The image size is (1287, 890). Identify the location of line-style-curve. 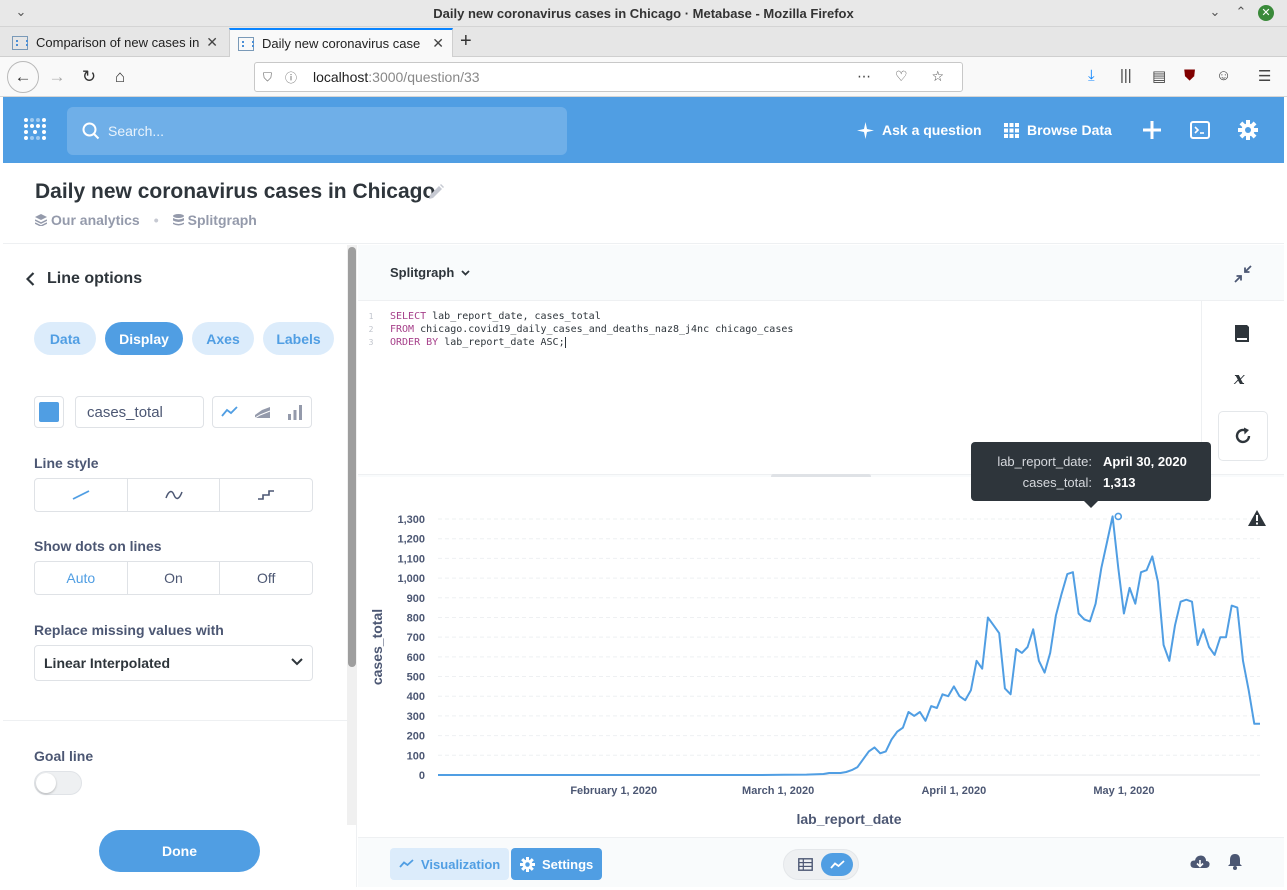
(174, 495).